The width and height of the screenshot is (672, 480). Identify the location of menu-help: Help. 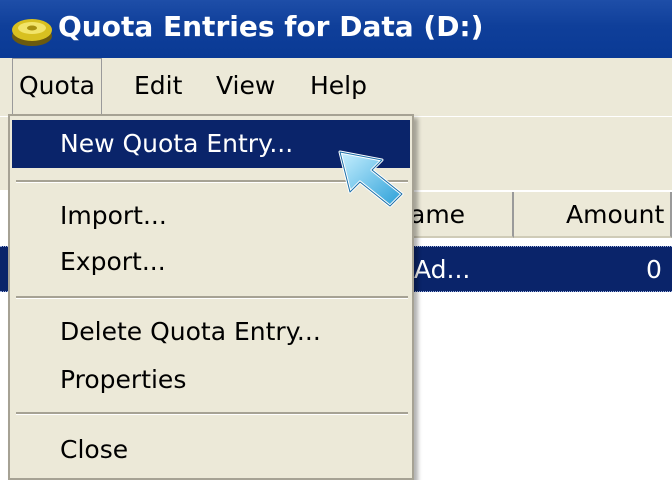
(338, 86).